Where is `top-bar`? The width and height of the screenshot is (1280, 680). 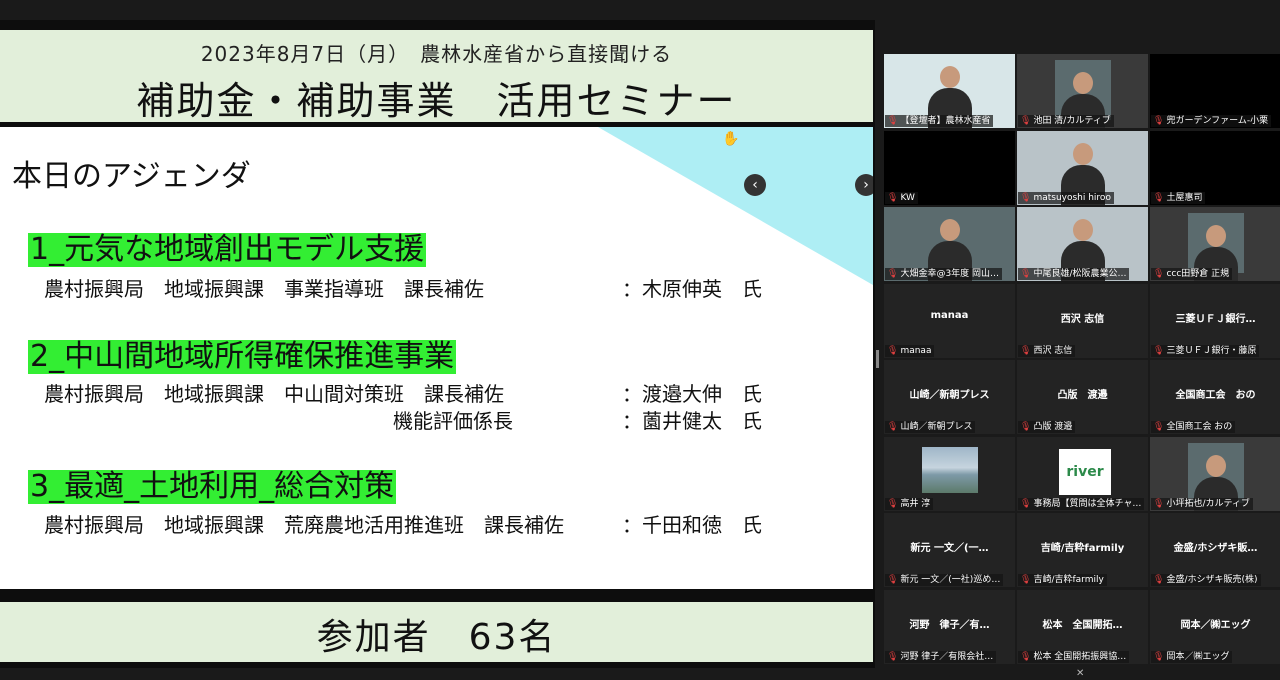
top-bar is located at coordinates (640, 10).